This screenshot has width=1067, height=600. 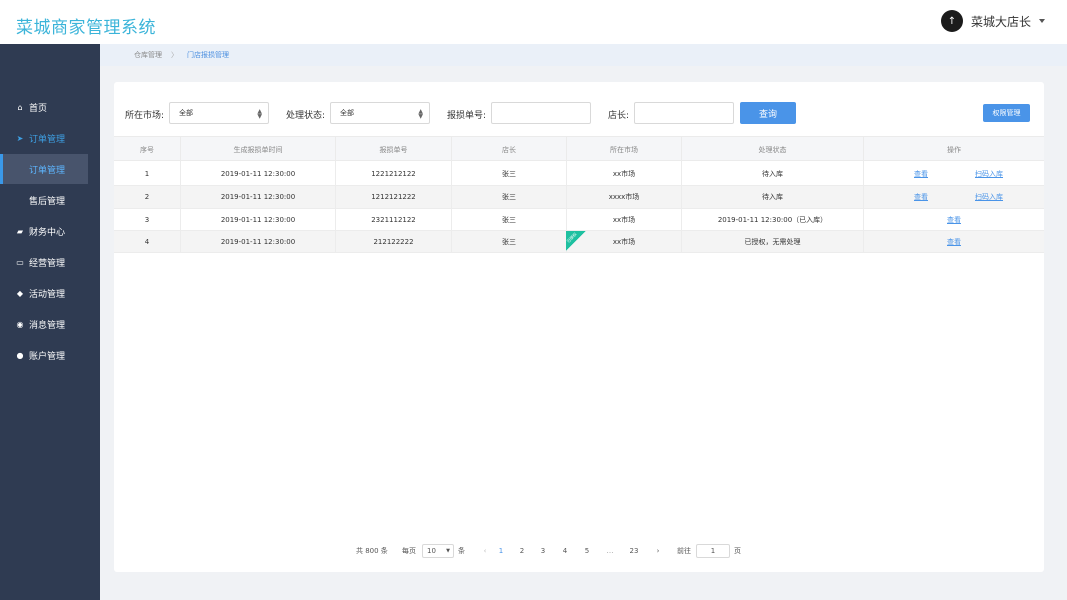 I want to click on manager-input, so click(x=684, y=113).